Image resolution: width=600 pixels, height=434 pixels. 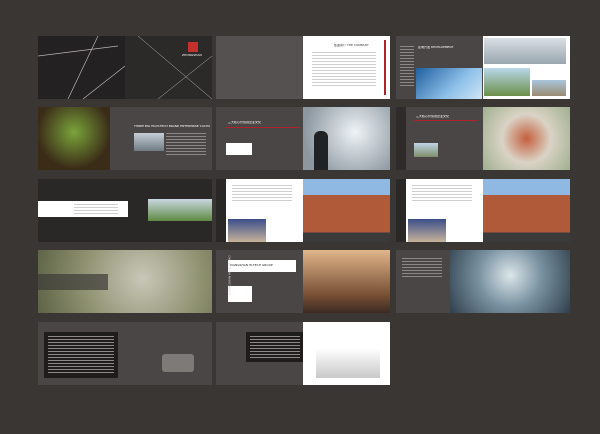 I want to click on cover-logo-icon, so click(x=193, y=47).